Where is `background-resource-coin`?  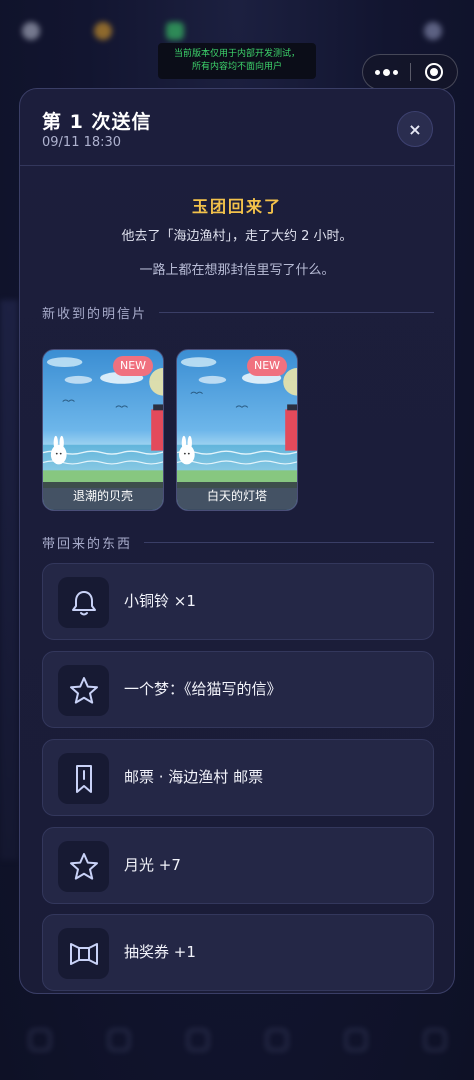 background-resource-coin is located at coordinates (103, 31).